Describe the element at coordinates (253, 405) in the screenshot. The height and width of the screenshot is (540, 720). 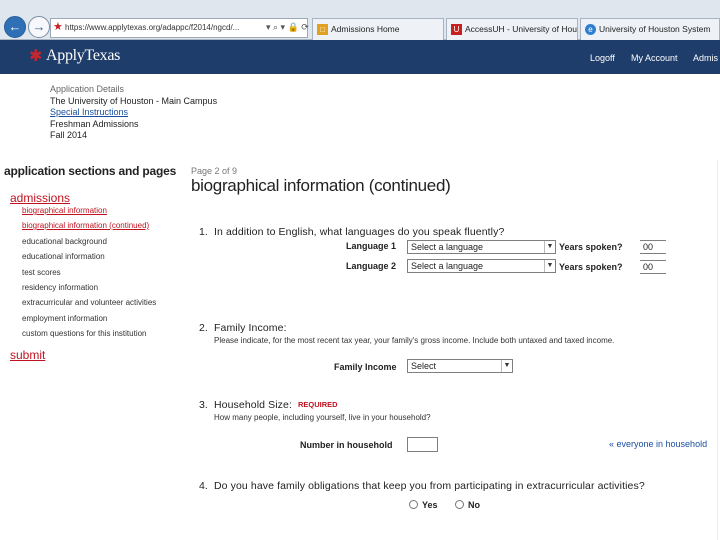
I see `question-3-text: Household Size:` at that location.